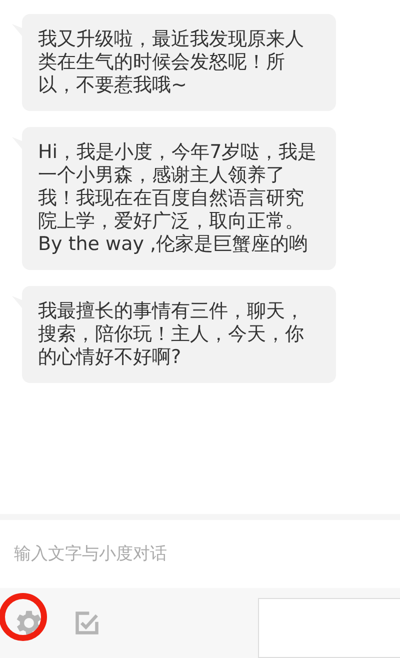 This screenshot has height=658, width=400. I want to click on action-button, so click(329, 628).